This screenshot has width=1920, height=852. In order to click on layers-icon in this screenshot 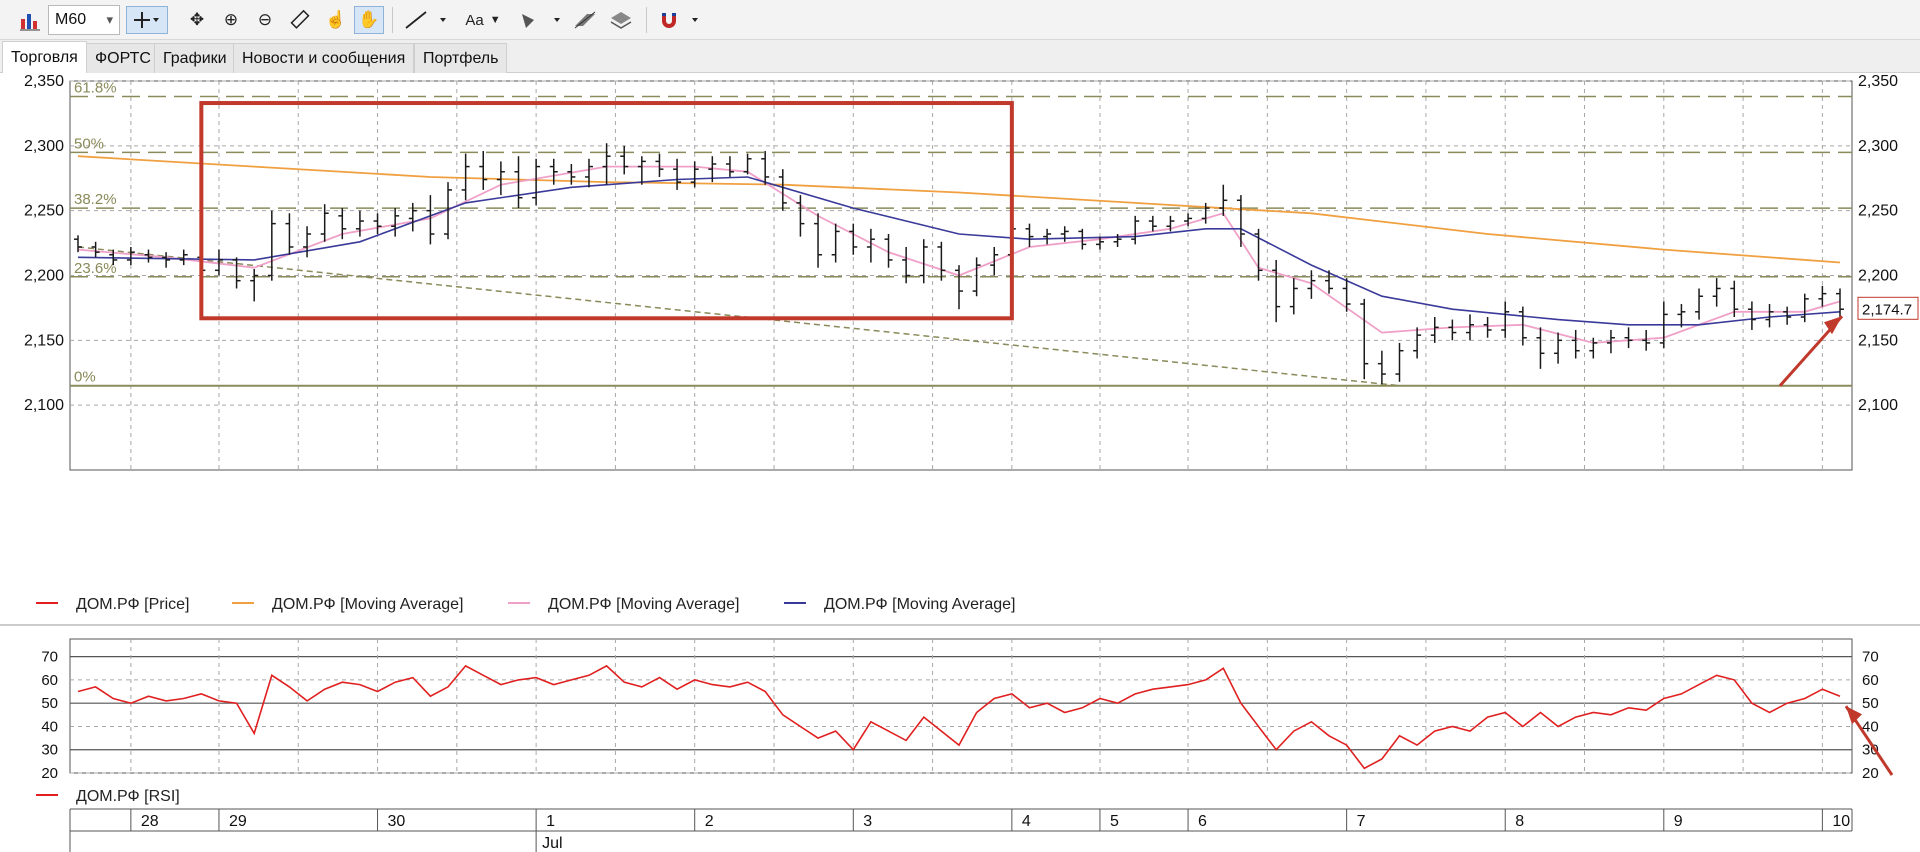, I will do `click(621, 20)`.